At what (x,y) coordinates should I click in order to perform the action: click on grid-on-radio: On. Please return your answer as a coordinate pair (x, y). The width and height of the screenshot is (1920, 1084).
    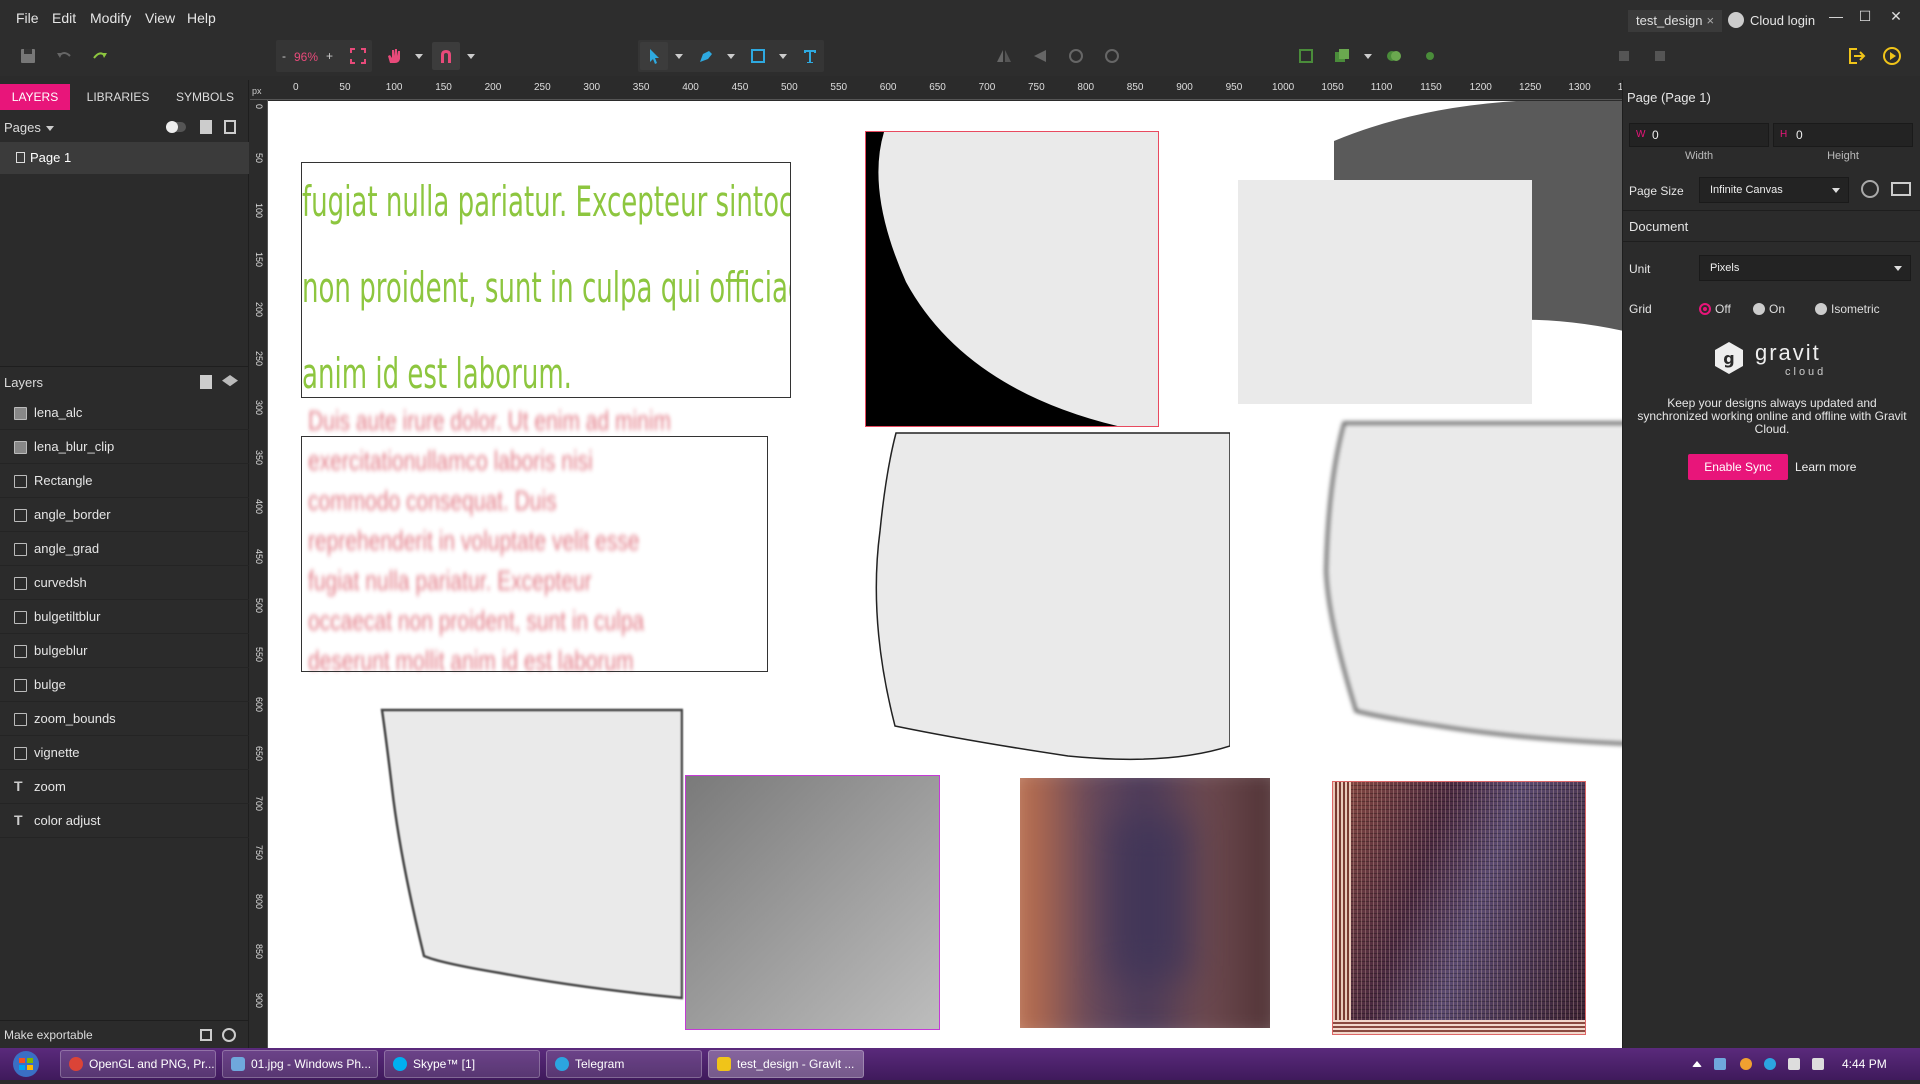
    Looking at the image, I should click on (1769, 309).